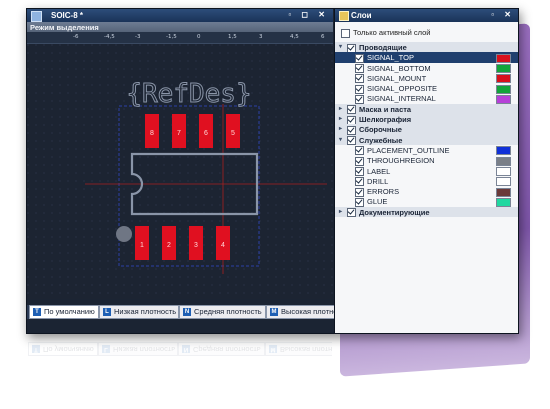 Image resolution: width=550 pixels, height=409 pixels. What do you see at coordinates (344, 16) in the screenshot?
I see `layers-icon` at bounding box center [344, 16].